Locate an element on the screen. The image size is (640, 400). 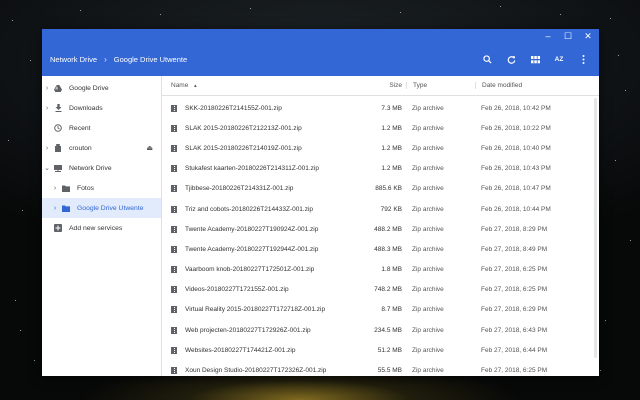
column-header-date: Date modified is located at coordinates (537, 85).